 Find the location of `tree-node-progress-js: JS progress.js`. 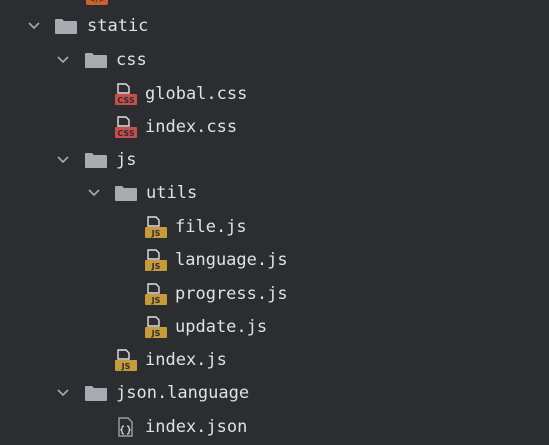

tree-node-progress-js: JS progress.js is located at coordinates (274, 293).